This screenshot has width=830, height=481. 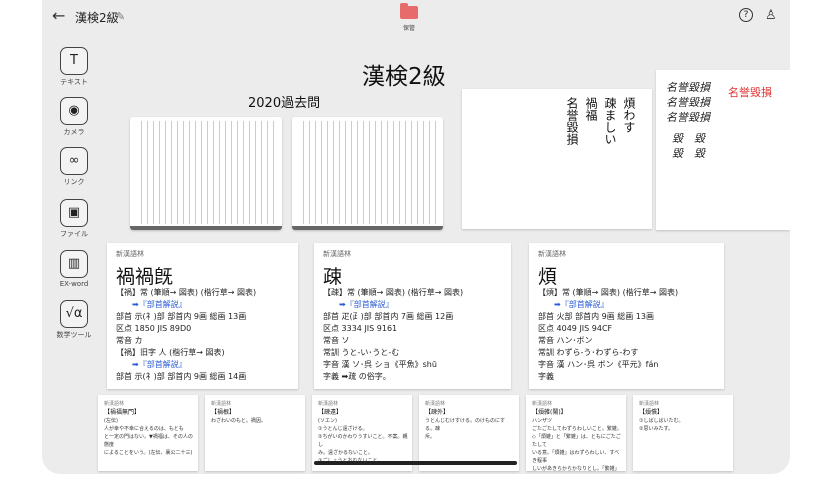 What do you see at coordinates (361, 352) in the screenshot?
I see `dictionary-line: 常訓 うと-い･うと-む` at bounding box center [361, 352].